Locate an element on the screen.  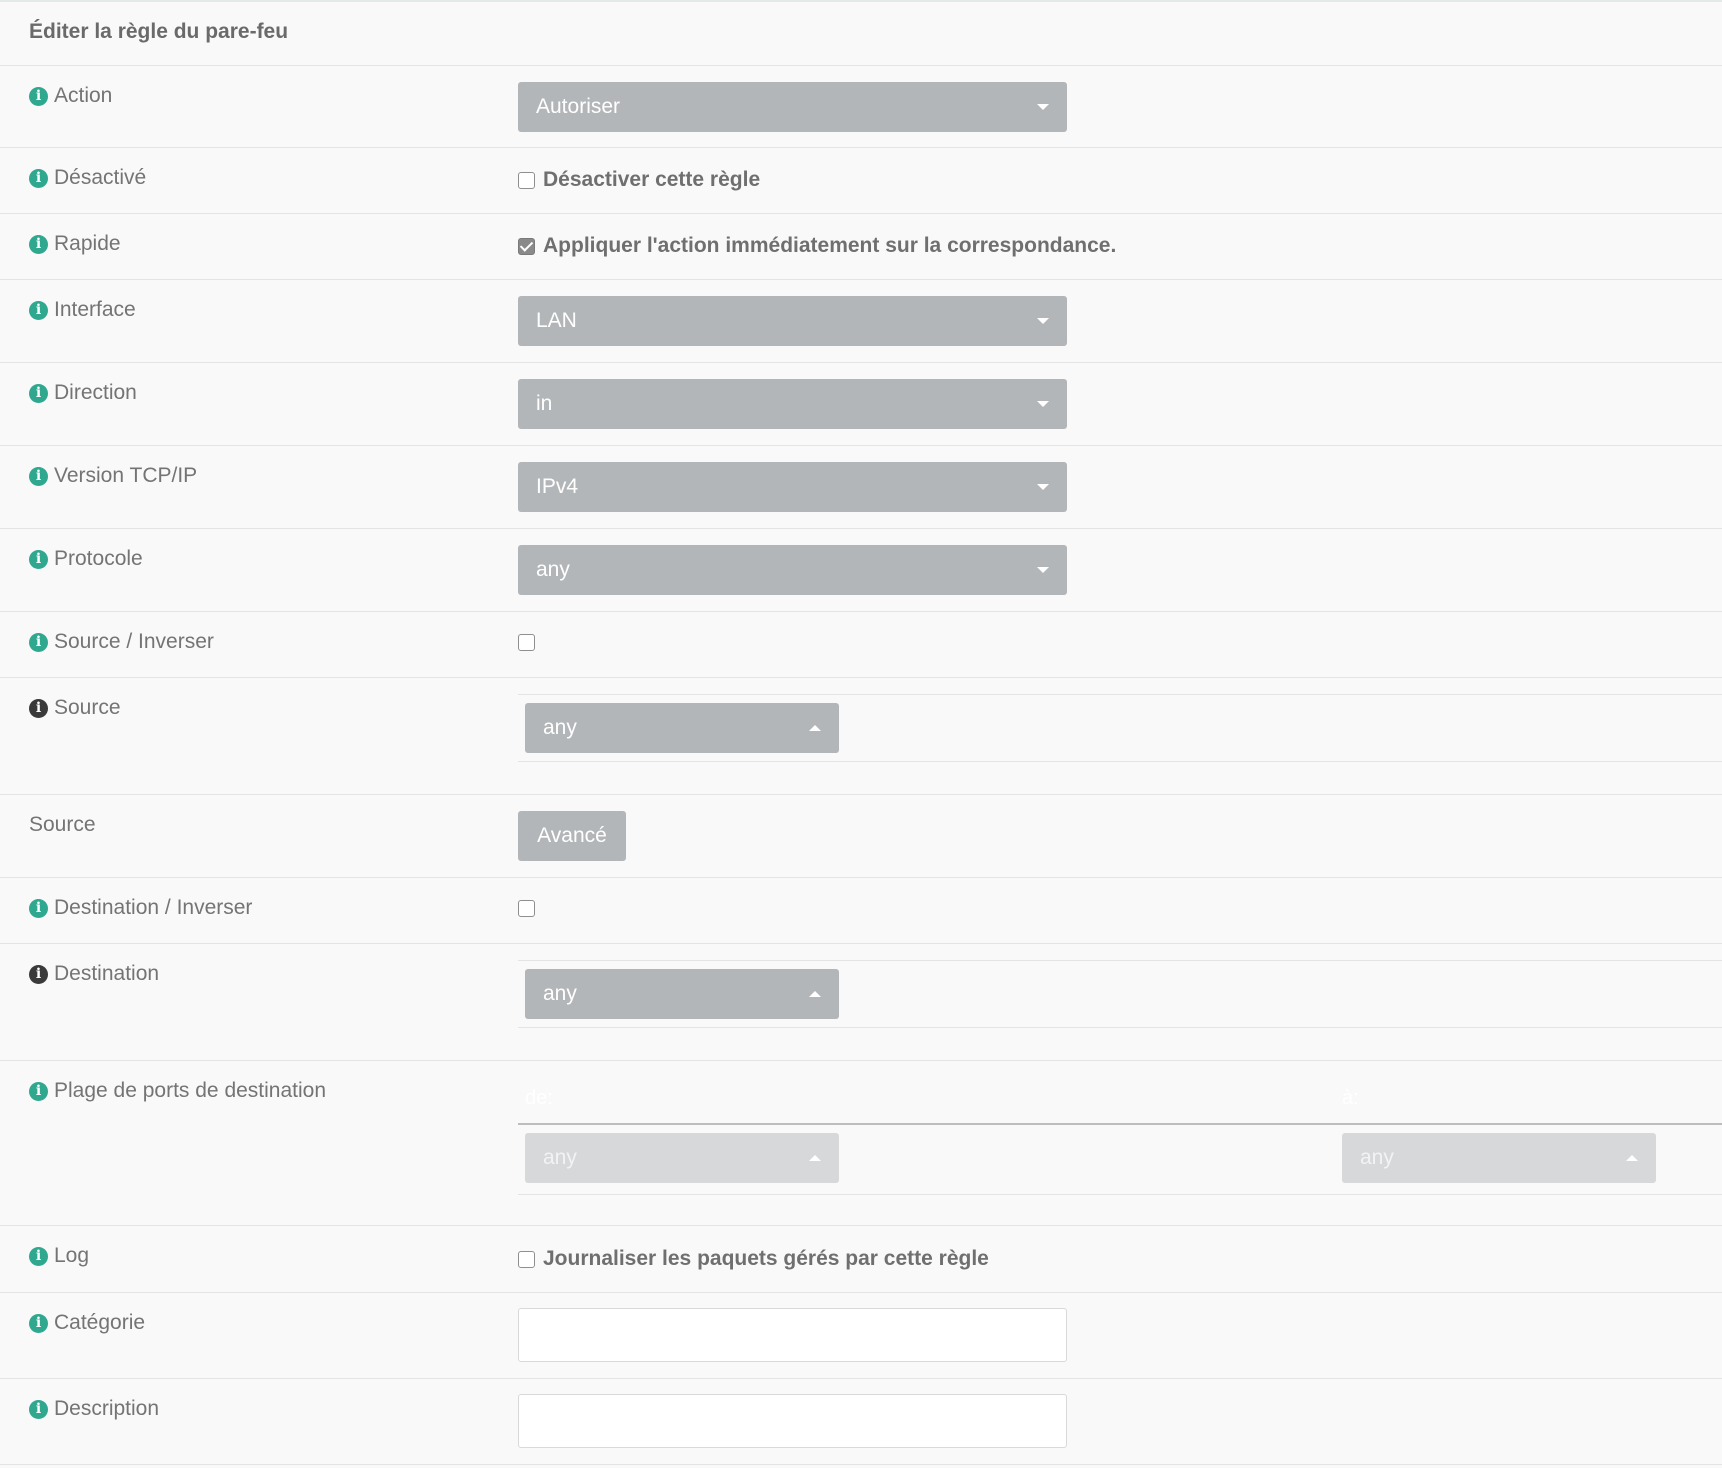
label-action: i Action is located at coordinates (70, 96).